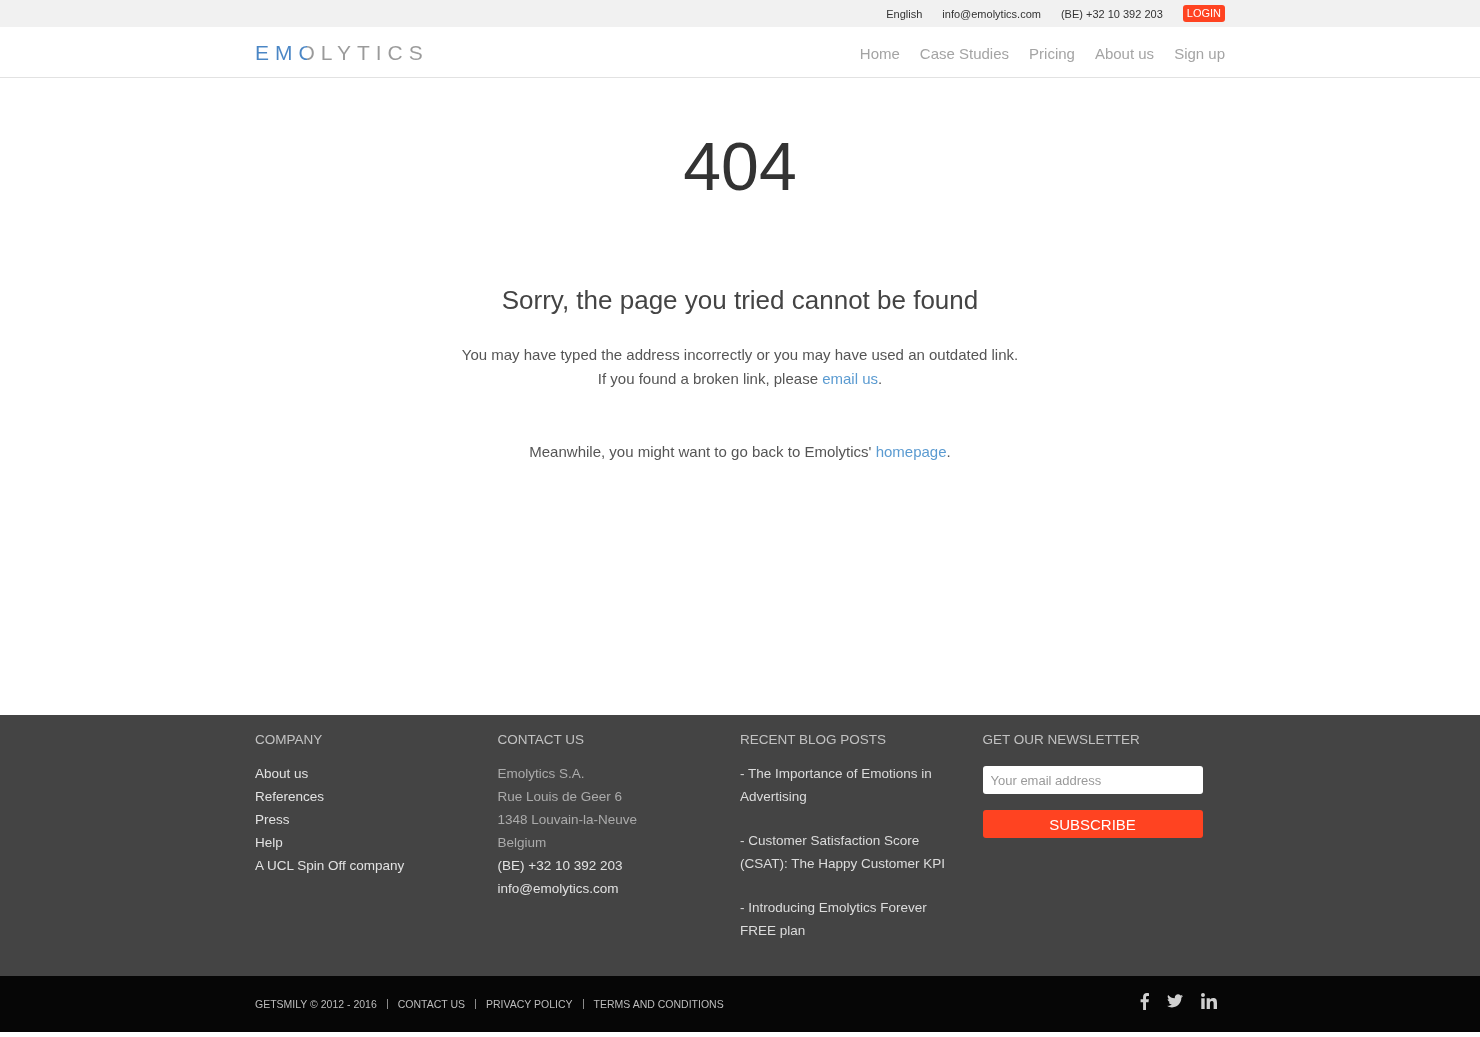 Image resolution: width=1480 pixels, height=1037 pixels. I want to click on footer-heading: GET OUR NEWSLETTER, so click(1061, 740).